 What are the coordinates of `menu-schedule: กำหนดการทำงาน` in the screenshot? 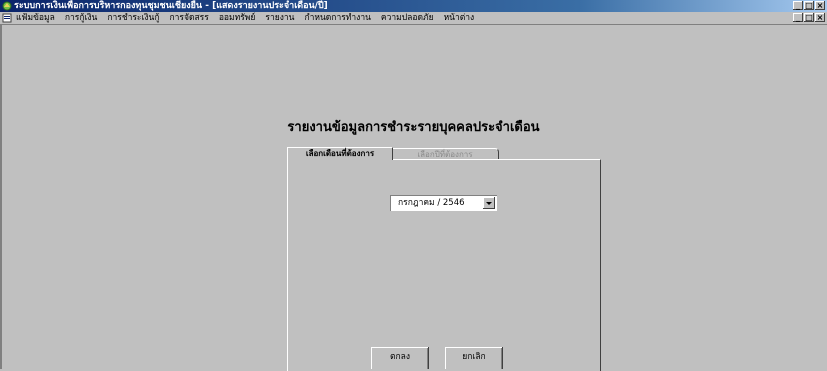 It's located at (337, 18).